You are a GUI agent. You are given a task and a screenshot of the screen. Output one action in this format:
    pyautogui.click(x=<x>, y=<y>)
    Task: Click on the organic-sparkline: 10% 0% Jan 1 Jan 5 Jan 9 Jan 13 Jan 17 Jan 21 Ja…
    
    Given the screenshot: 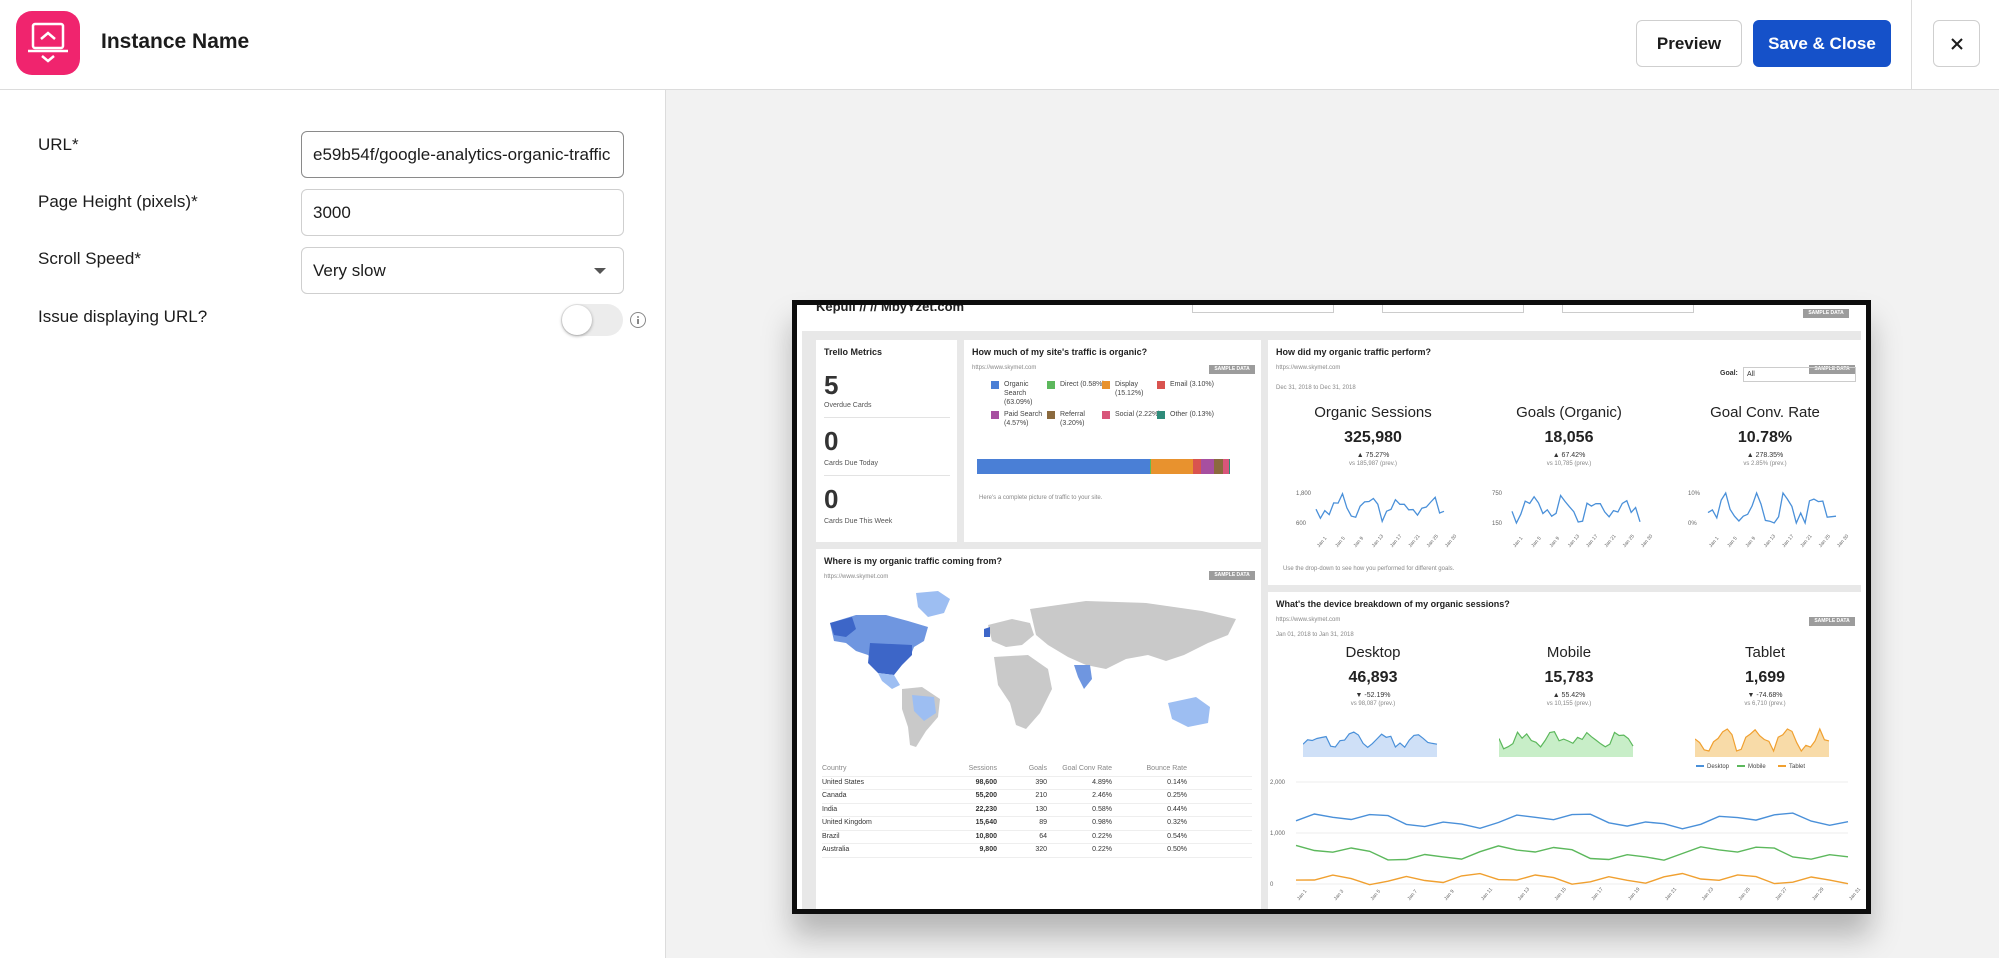 What is the action you would take?
    pyautogui.click(x=1769, y=520)
    